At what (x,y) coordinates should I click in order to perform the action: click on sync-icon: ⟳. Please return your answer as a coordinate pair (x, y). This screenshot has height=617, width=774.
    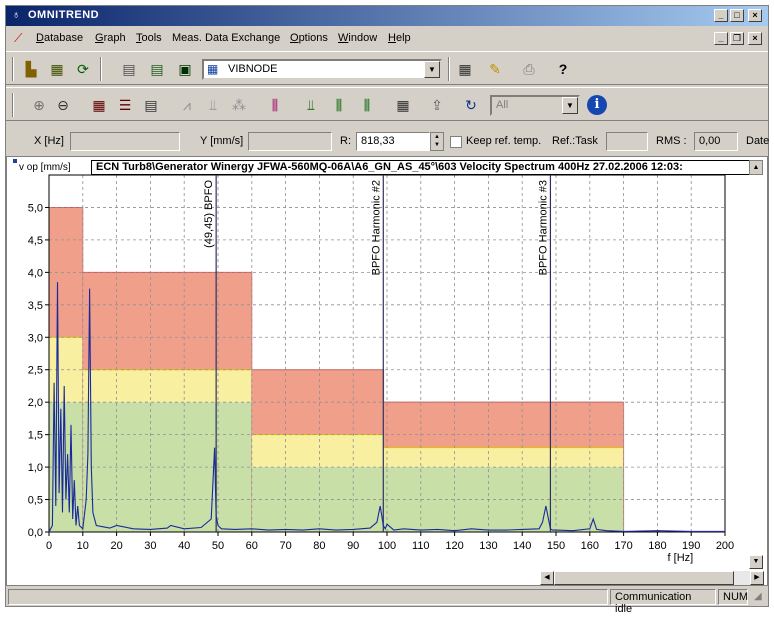
    Looking at the image, I should click on (83, 69).